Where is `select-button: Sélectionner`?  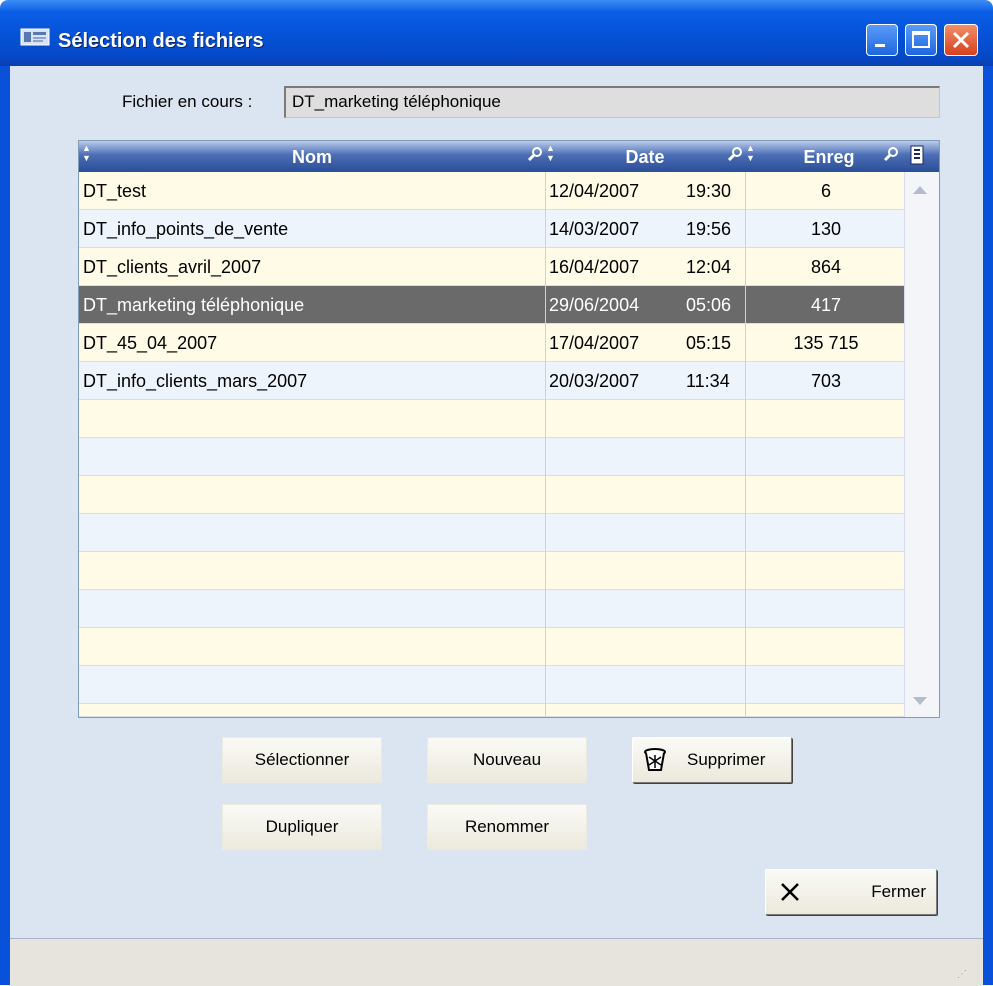
select-button: Sélectionner is located at coordinates (302, 760).